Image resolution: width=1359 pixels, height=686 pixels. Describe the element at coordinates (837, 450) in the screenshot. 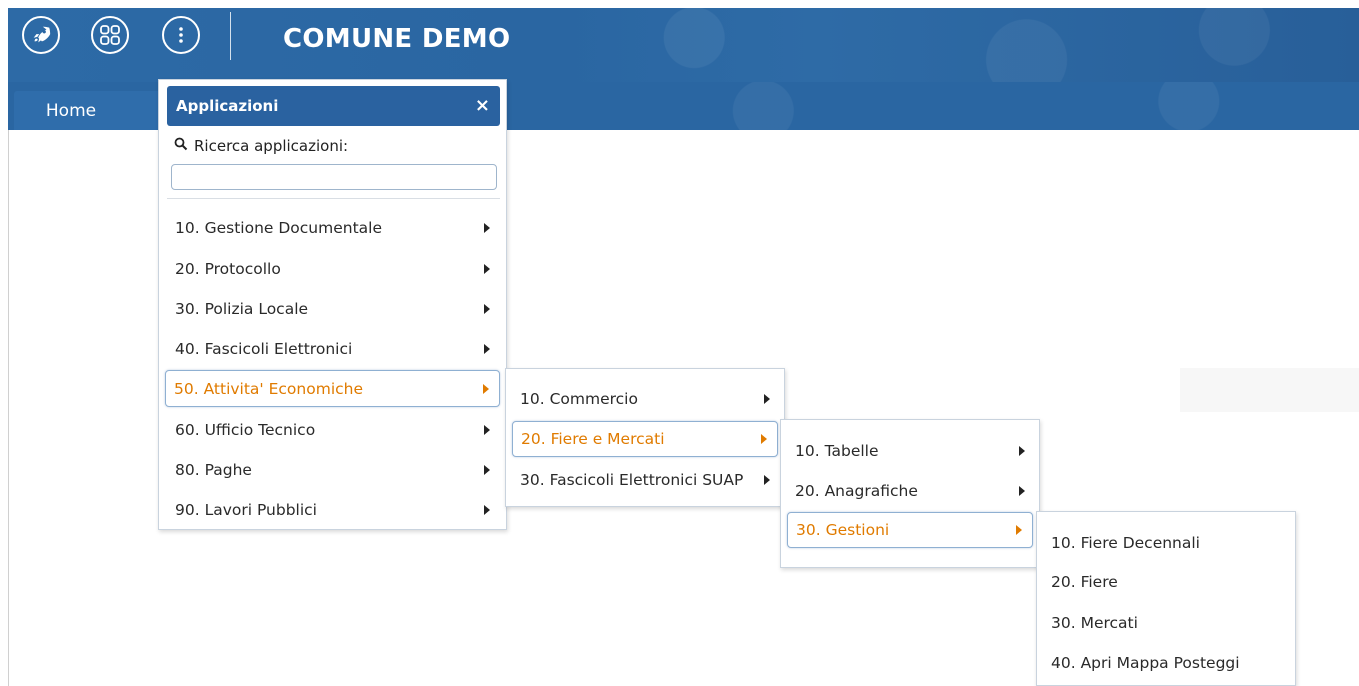

I see `submenu-item-label: 10. Tabelle` at that location.